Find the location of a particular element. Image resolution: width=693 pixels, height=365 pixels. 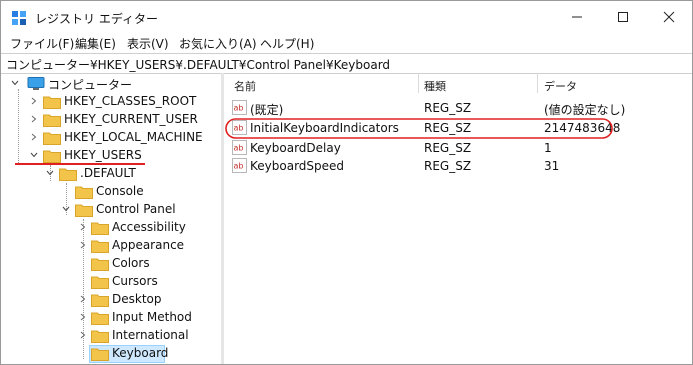

value-data: 31 is located at coordinates (552, 166).